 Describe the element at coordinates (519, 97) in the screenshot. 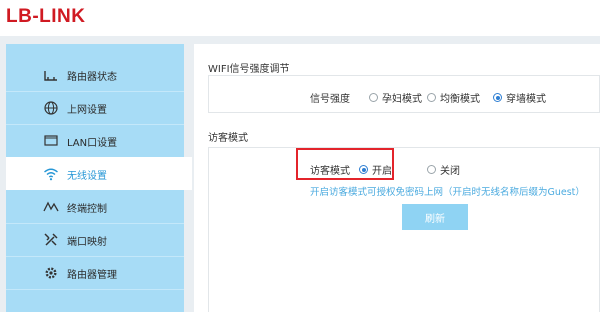

I see `radio-wall-mode: 穿墙模式` at that location.